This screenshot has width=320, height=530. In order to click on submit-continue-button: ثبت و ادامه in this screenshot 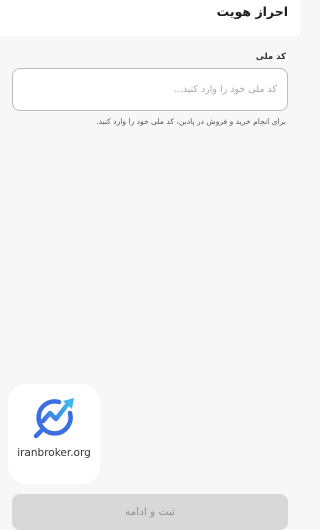, I will do `click(150, 512)`.